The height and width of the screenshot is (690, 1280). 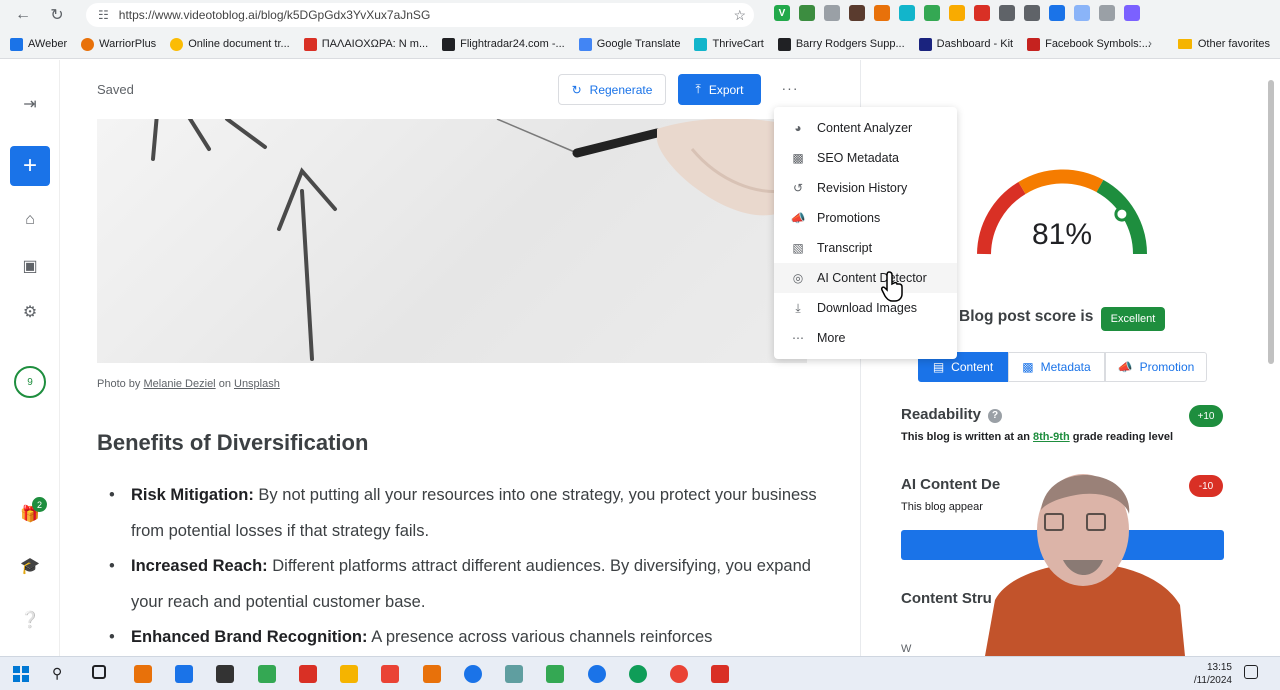 What do you see at coordinates (30, 312) in the screenshot?
I see `settings-icon: ⚙` at bounding box center [30, 312].